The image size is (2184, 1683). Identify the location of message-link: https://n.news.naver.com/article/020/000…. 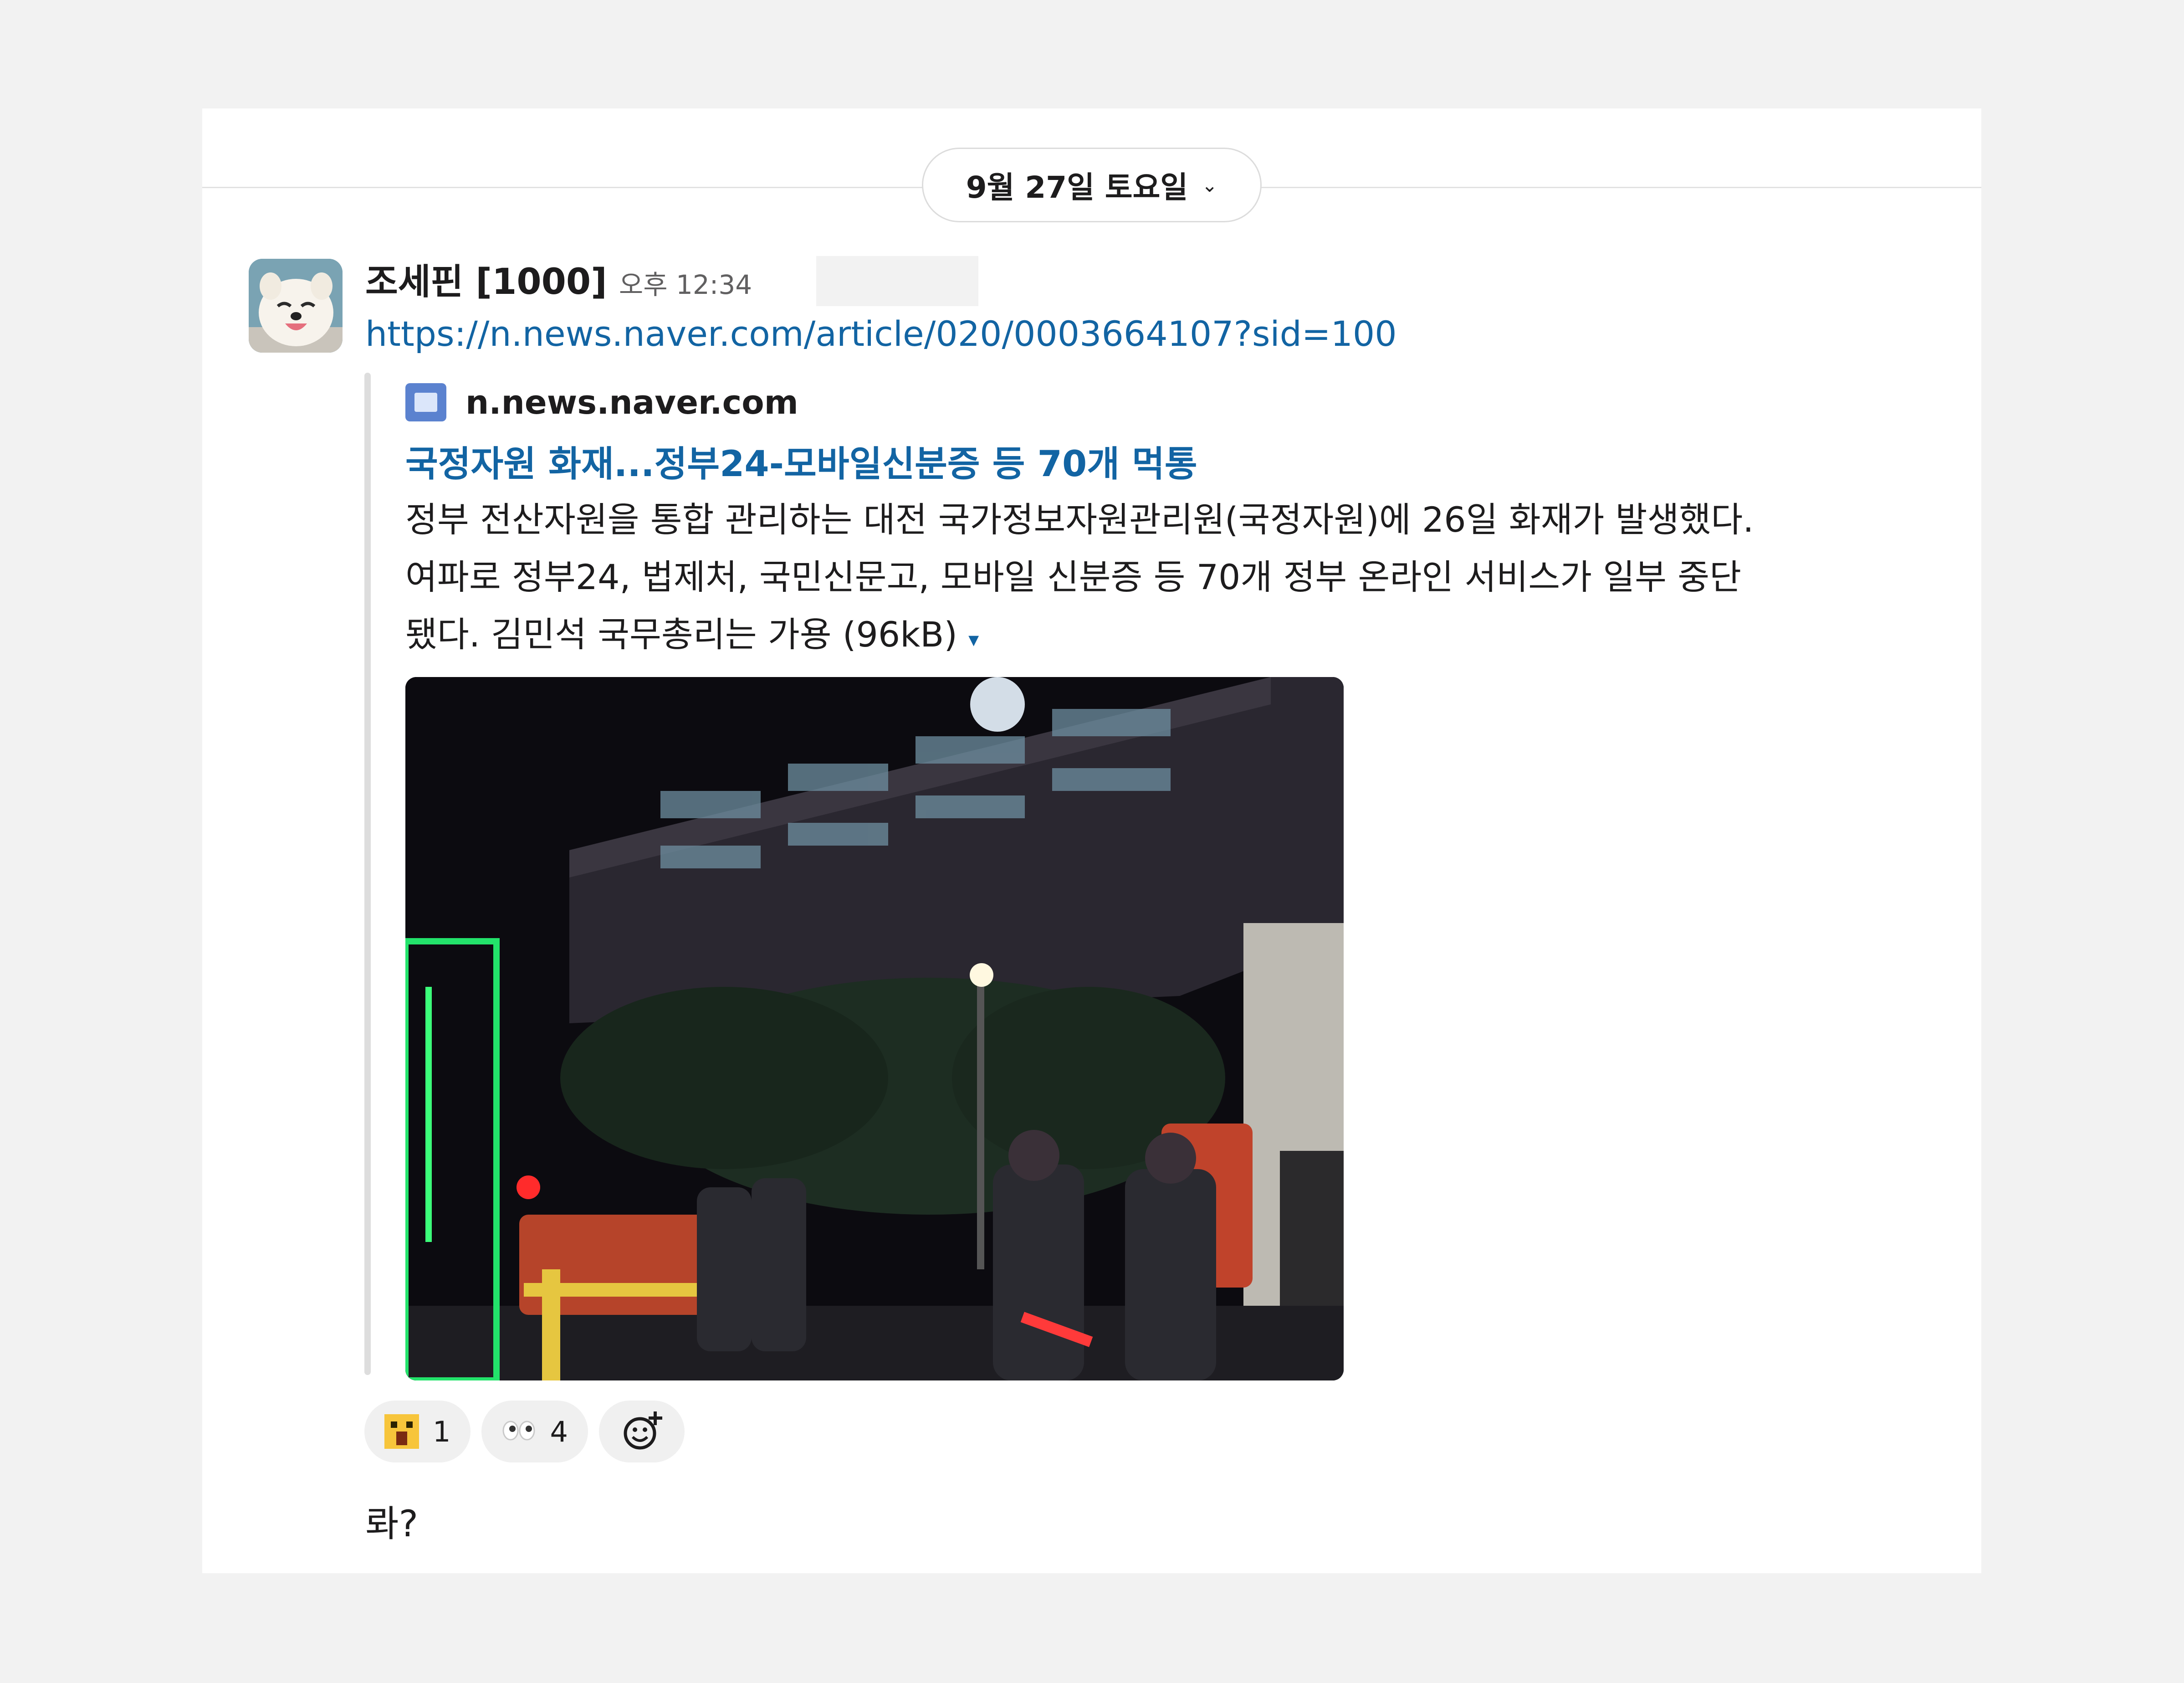
(881, 333).